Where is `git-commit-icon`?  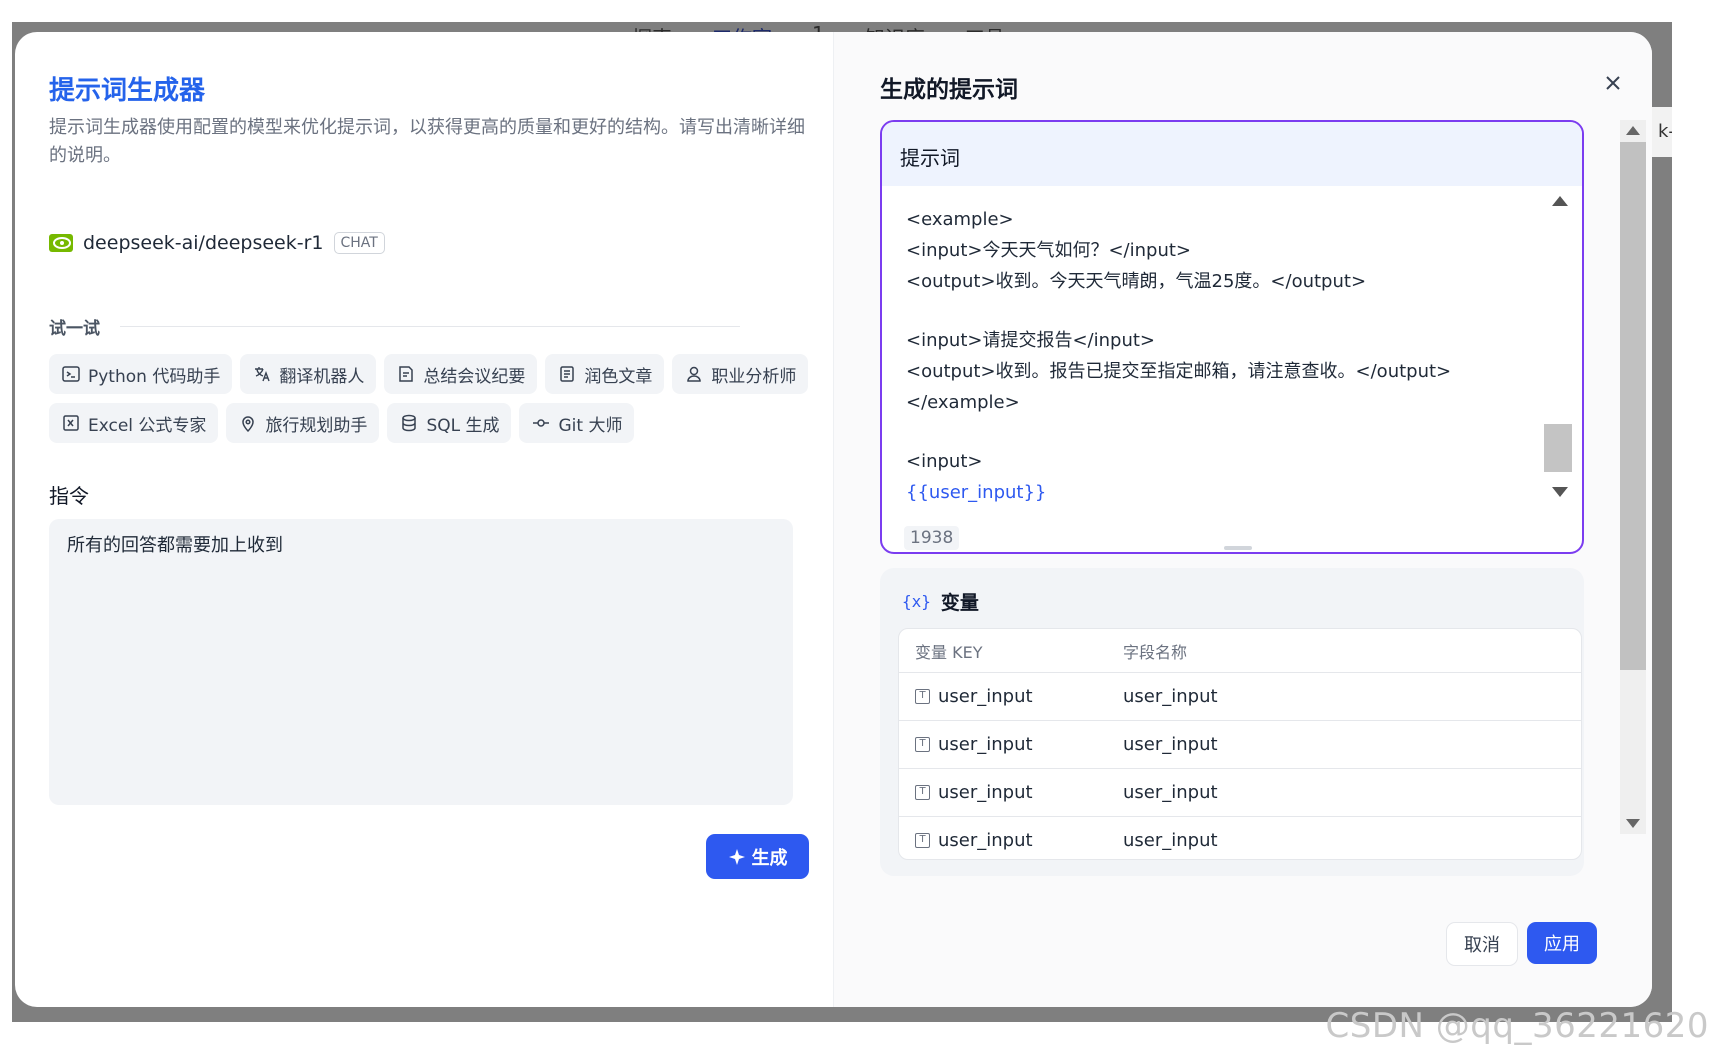
git-commit-icon is located at coordinates (541, 423).